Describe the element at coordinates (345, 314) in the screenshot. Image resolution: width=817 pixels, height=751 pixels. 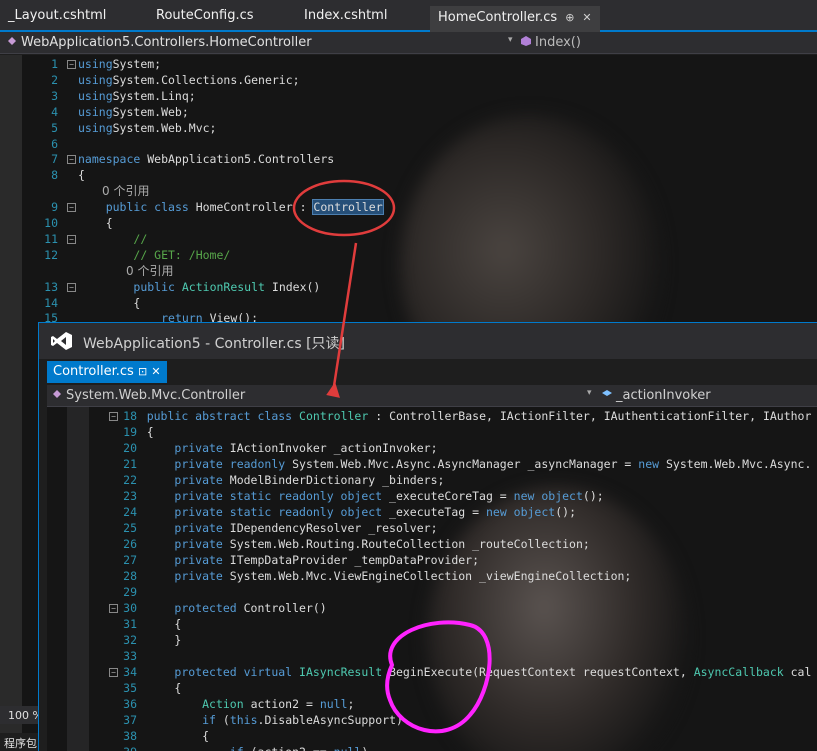
I see `red-arrow-annotation` at that location.